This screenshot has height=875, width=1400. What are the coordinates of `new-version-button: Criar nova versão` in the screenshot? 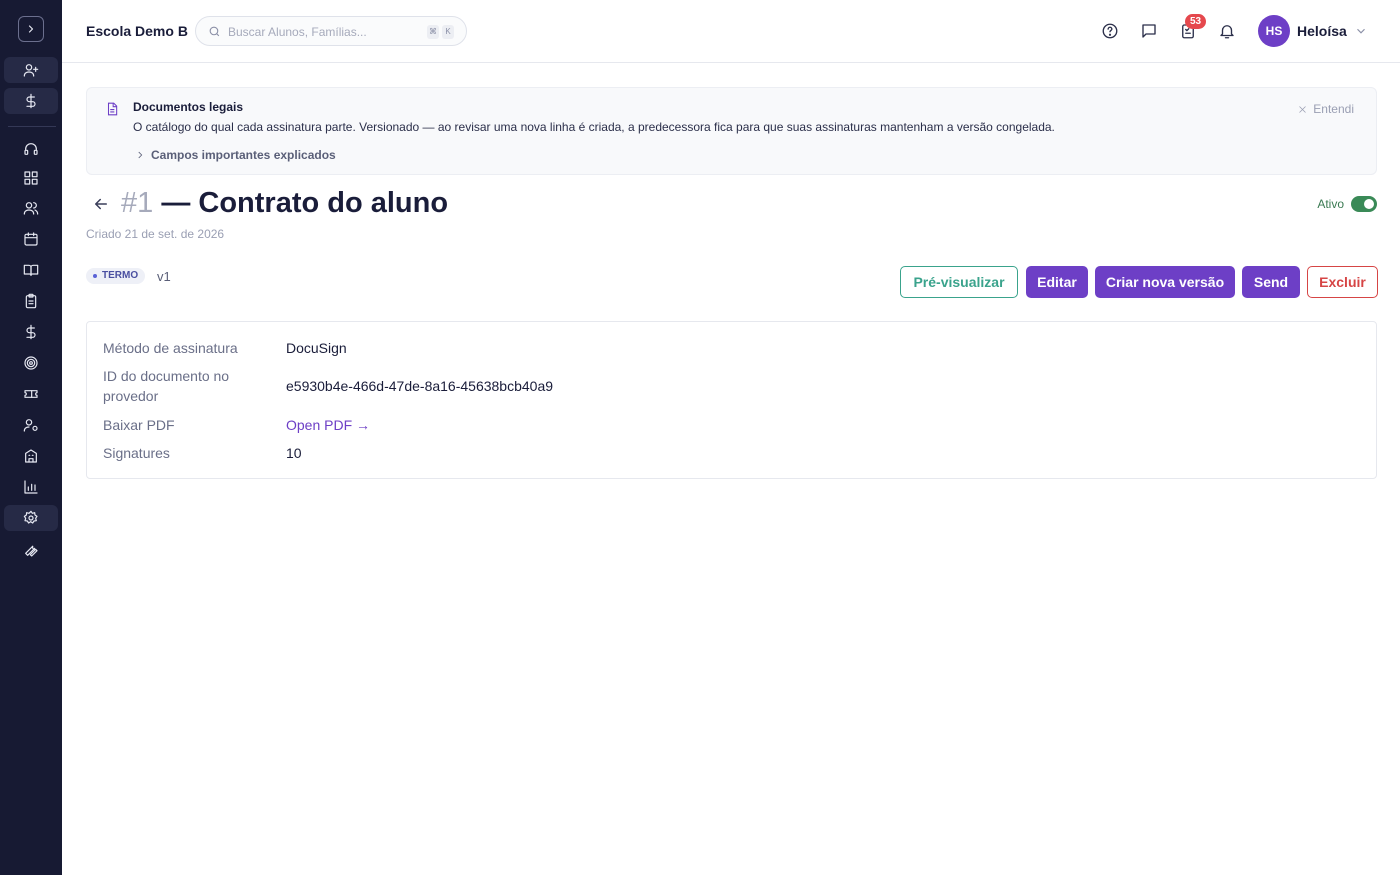 It's located at (1165, 282).